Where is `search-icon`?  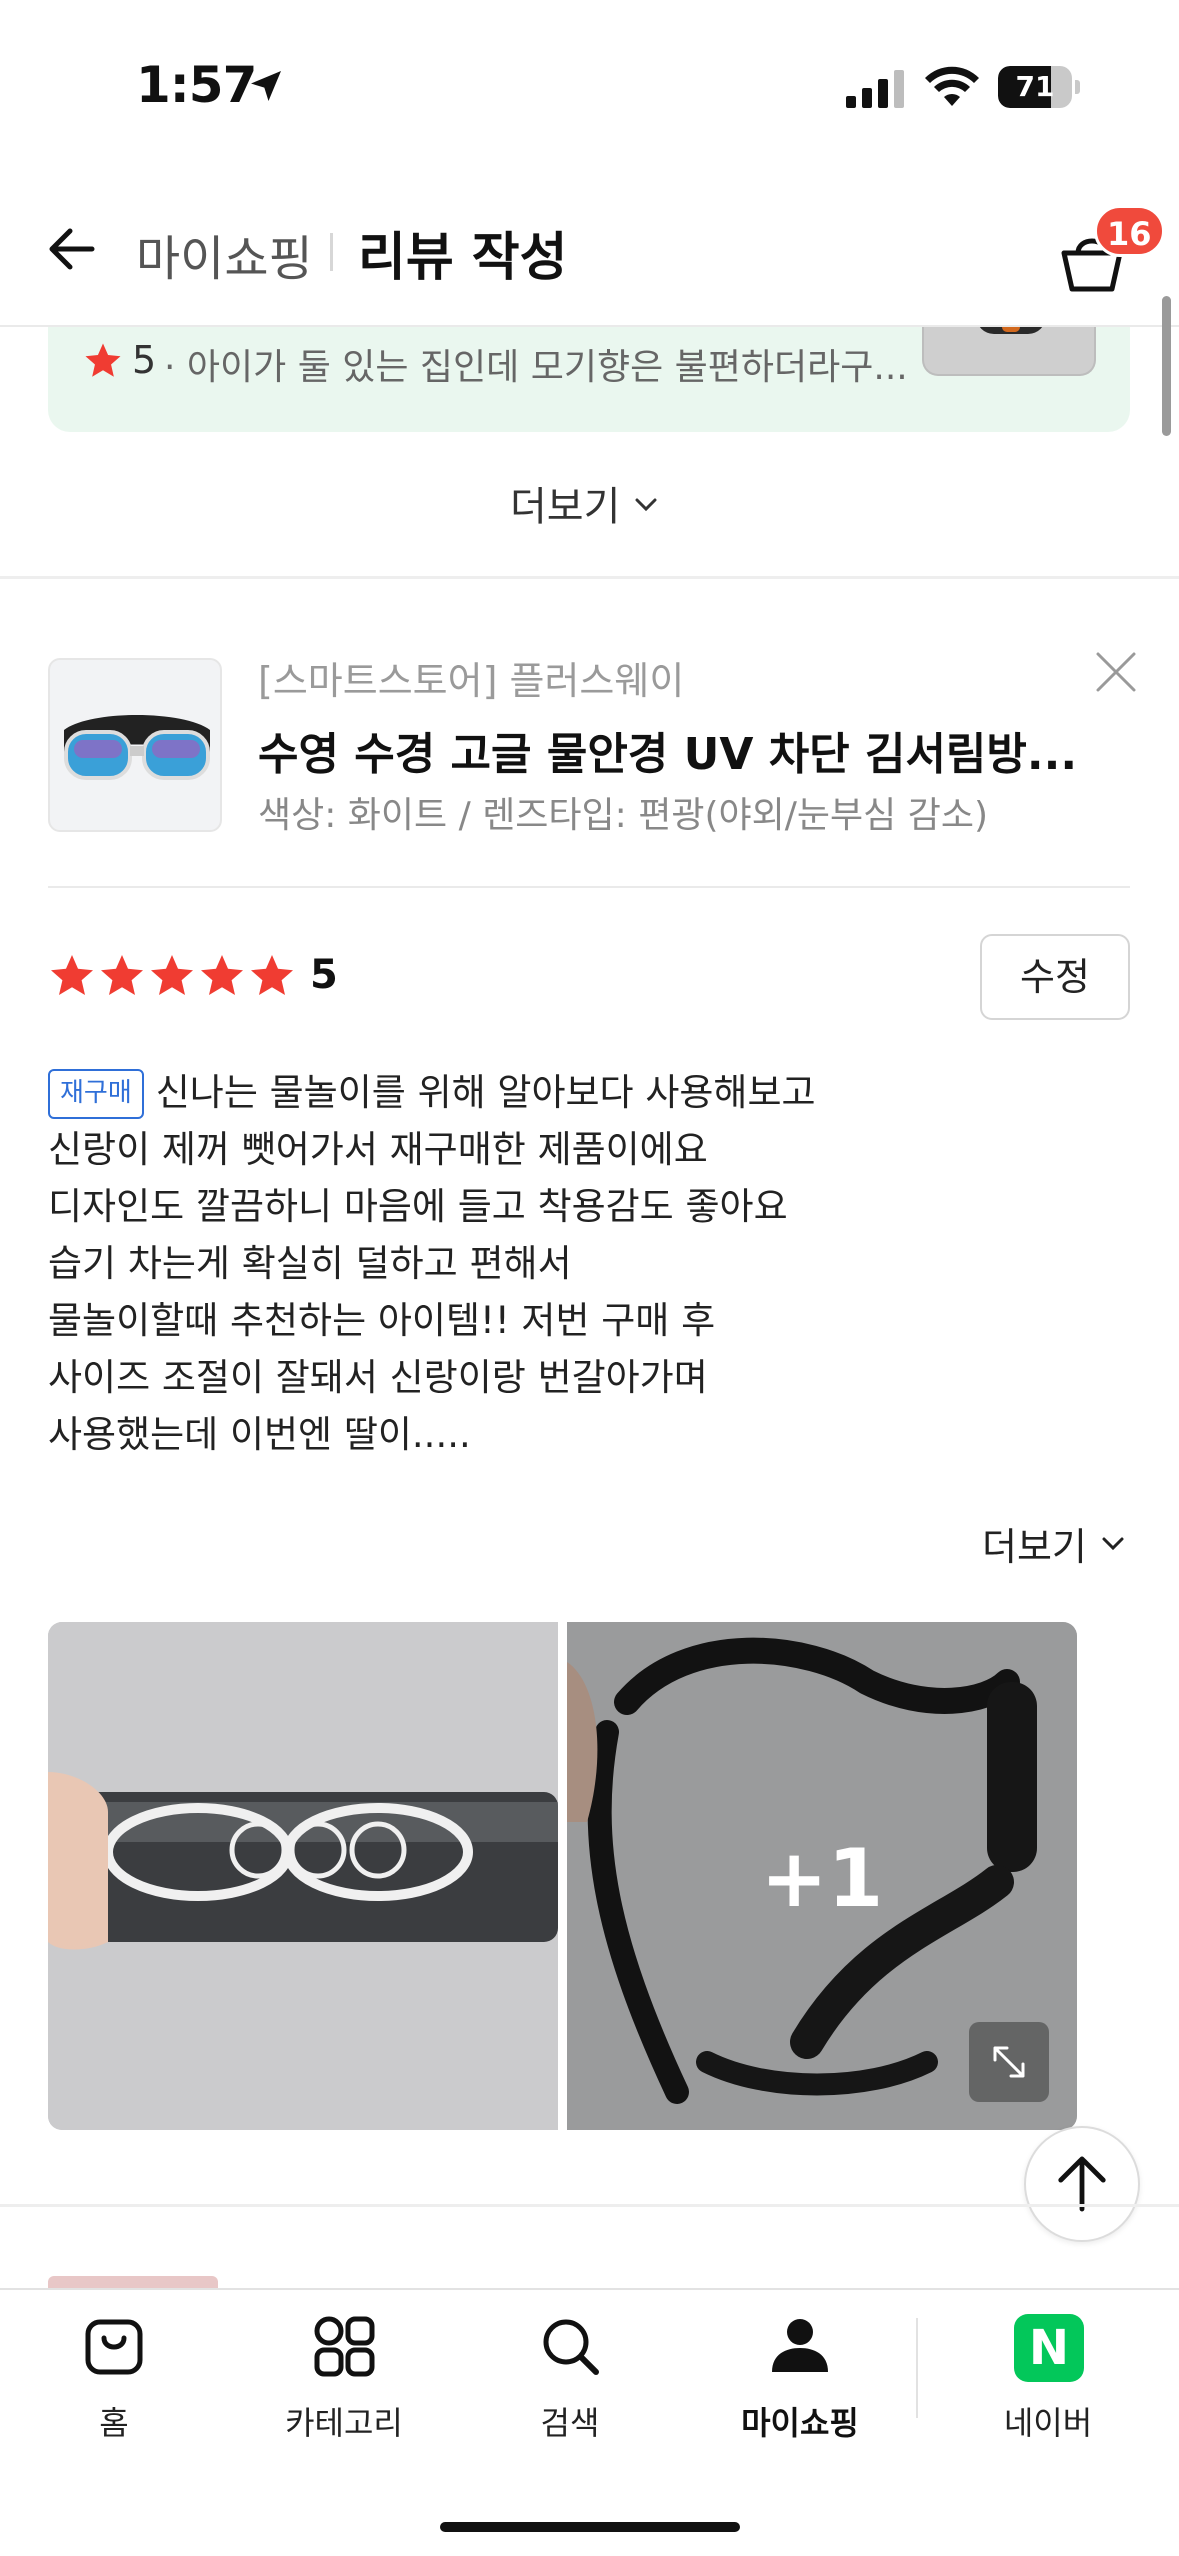 search-icon is located at coordinates (571, 2347).